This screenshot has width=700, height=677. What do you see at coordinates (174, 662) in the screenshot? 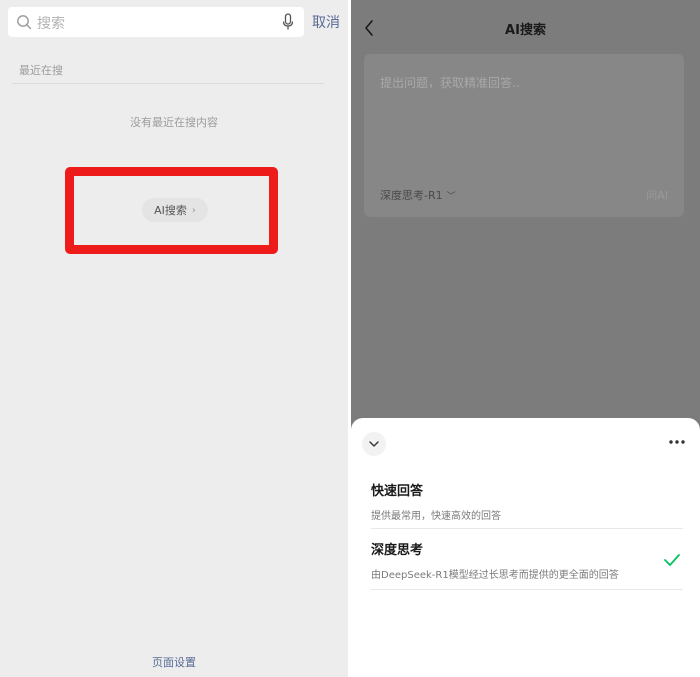
I see `page-settings-link: 页面设置` at bounding box center [174, 662].